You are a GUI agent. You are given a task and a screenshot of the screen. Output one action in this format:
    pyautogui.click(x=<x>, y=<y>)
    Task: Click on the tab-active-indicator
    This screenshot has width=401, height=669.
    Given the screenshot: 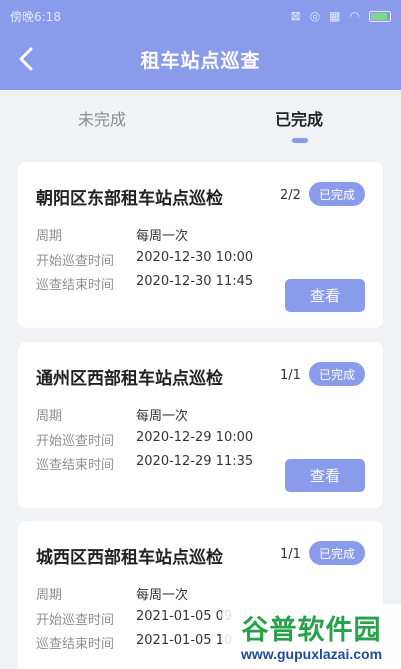 What is the action you would take?
    pyautogui.click(x=300, y=140)
    